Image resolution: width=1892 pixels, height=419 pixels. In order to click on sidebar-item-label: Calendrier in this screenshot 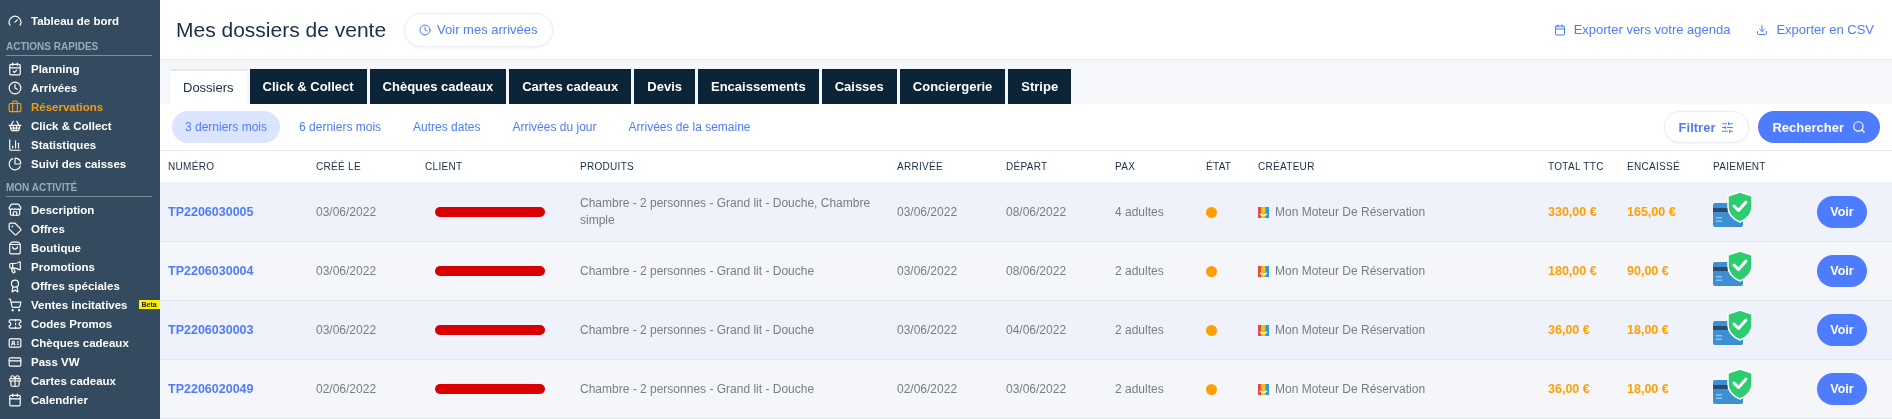, I will do `click(59, 399)`.